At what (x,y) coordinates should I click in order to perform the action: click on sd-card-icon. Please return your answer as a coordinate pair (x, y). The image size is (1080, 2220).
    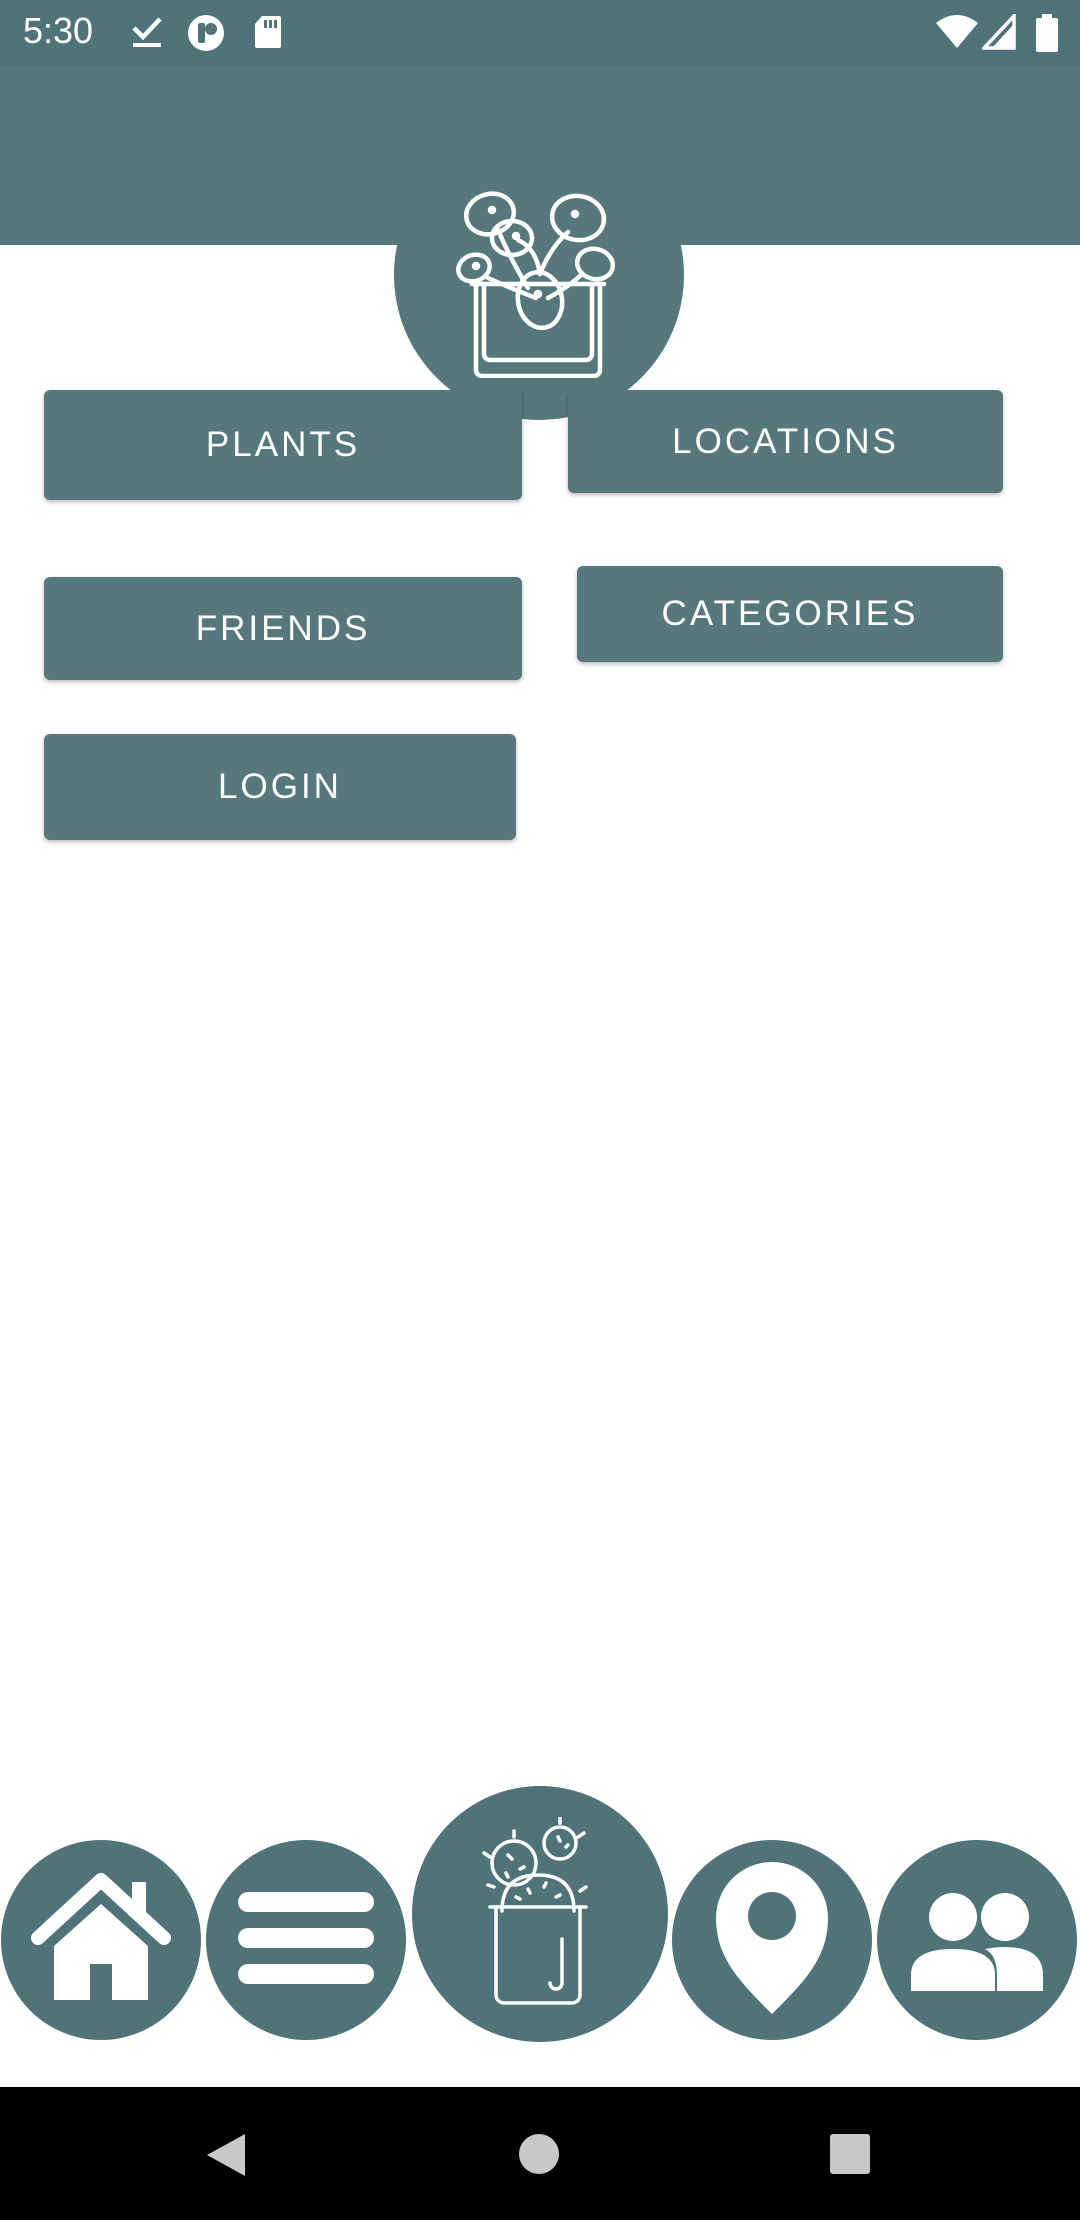
    Looking at the image, I should click on (268, 34).